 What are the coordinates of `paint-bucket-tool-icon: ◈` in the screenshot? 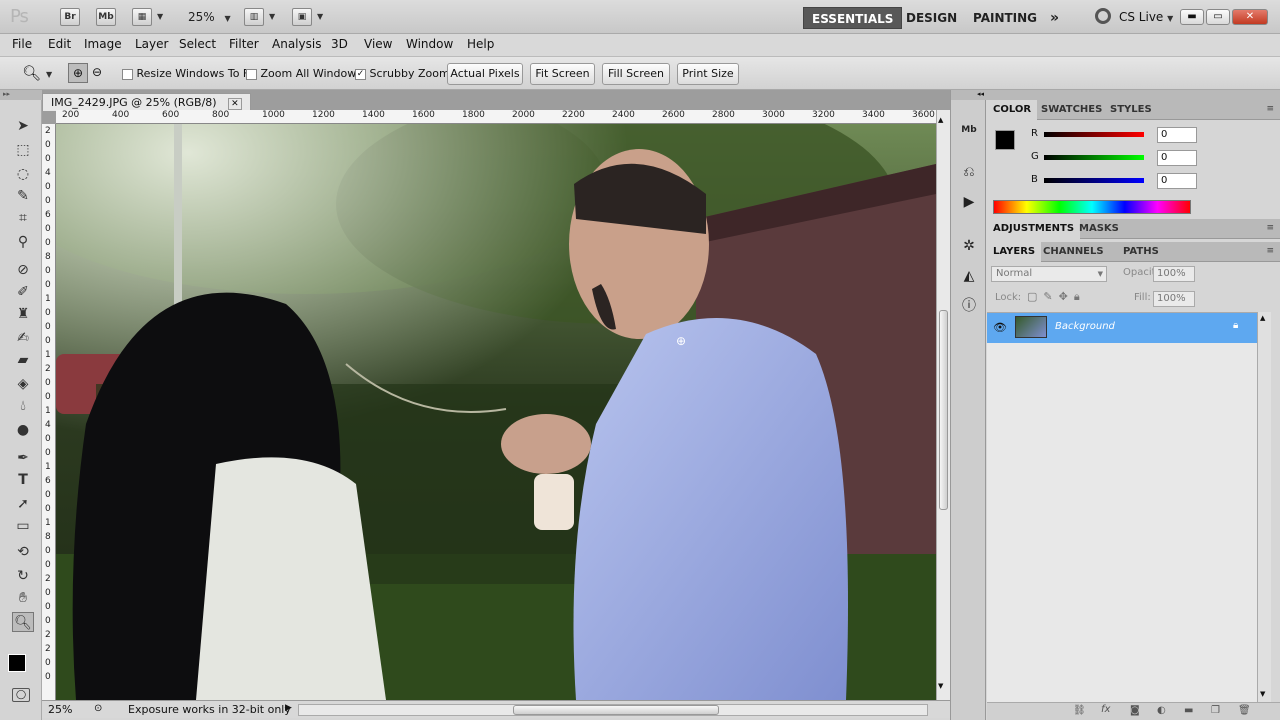 It's located at (23, 384).